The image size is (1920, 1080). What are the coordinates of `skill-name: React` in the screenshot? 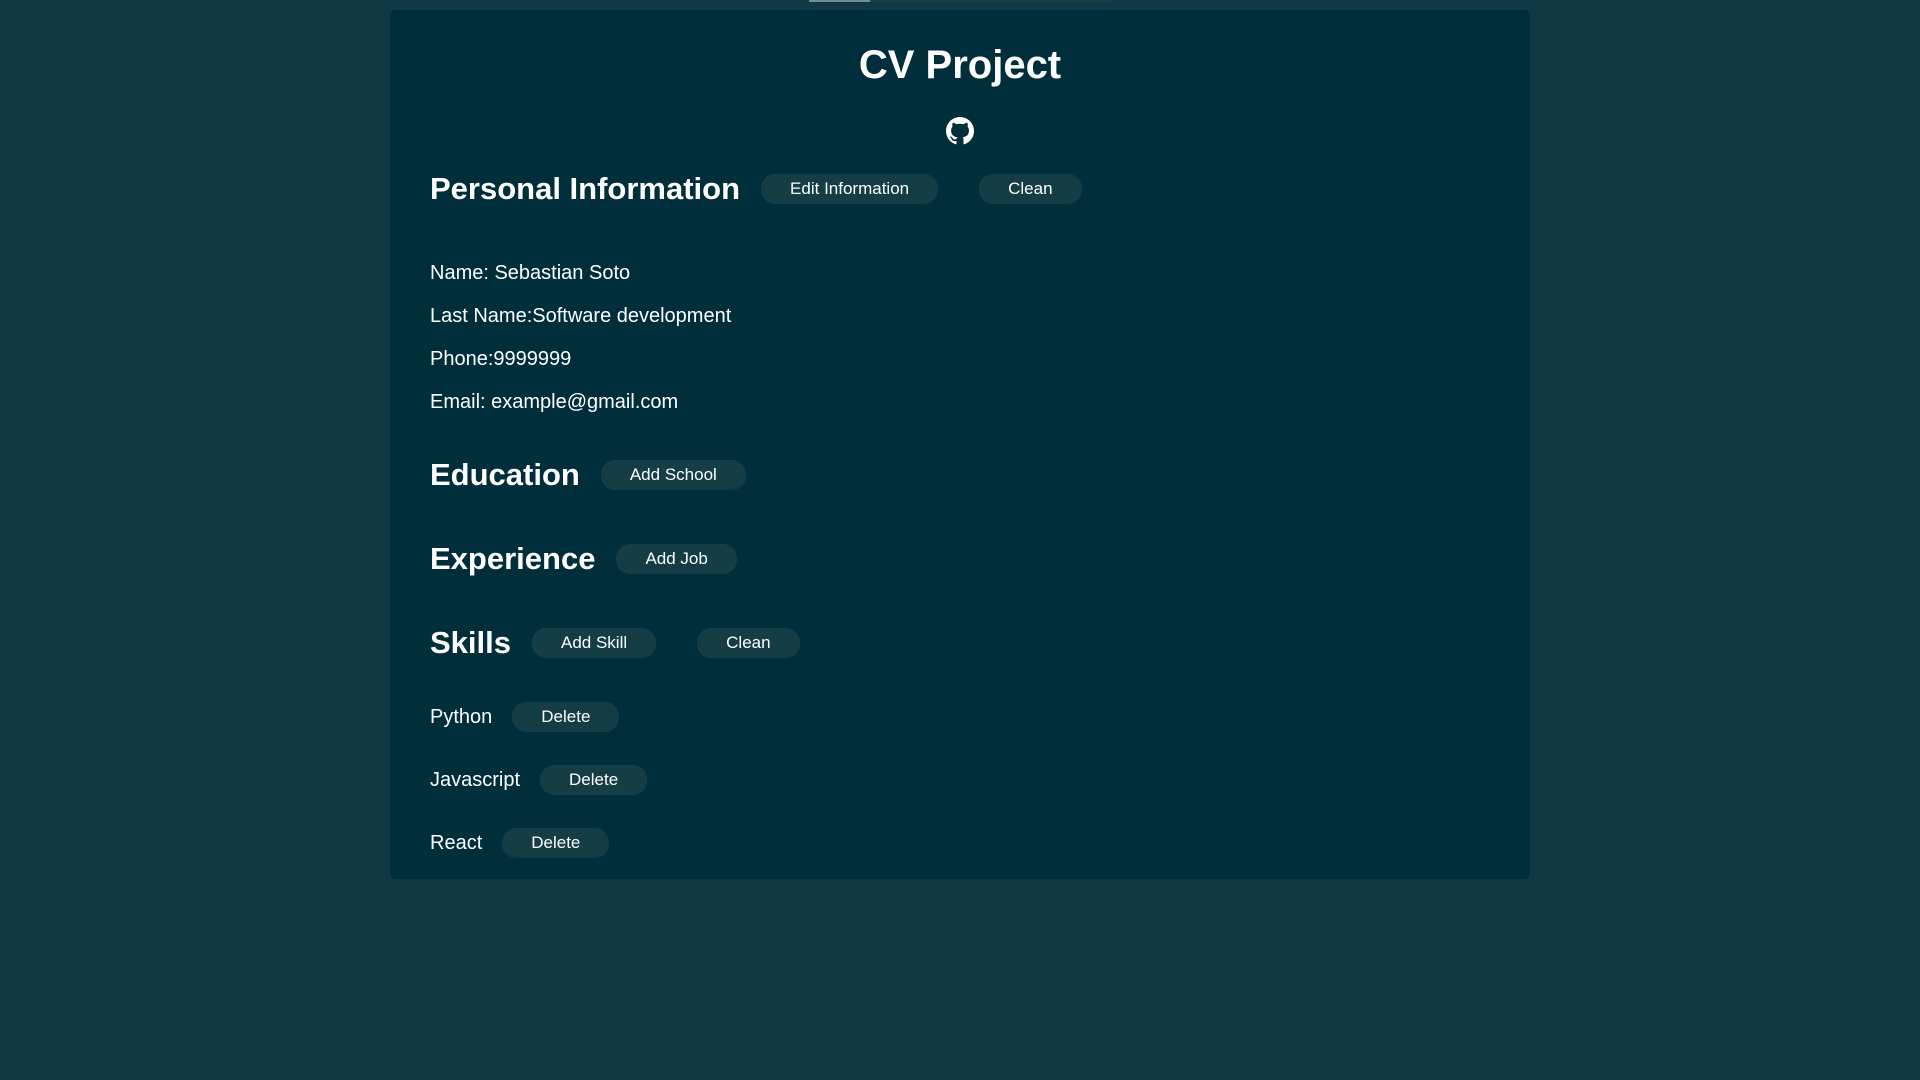 It's located at (456, 843).